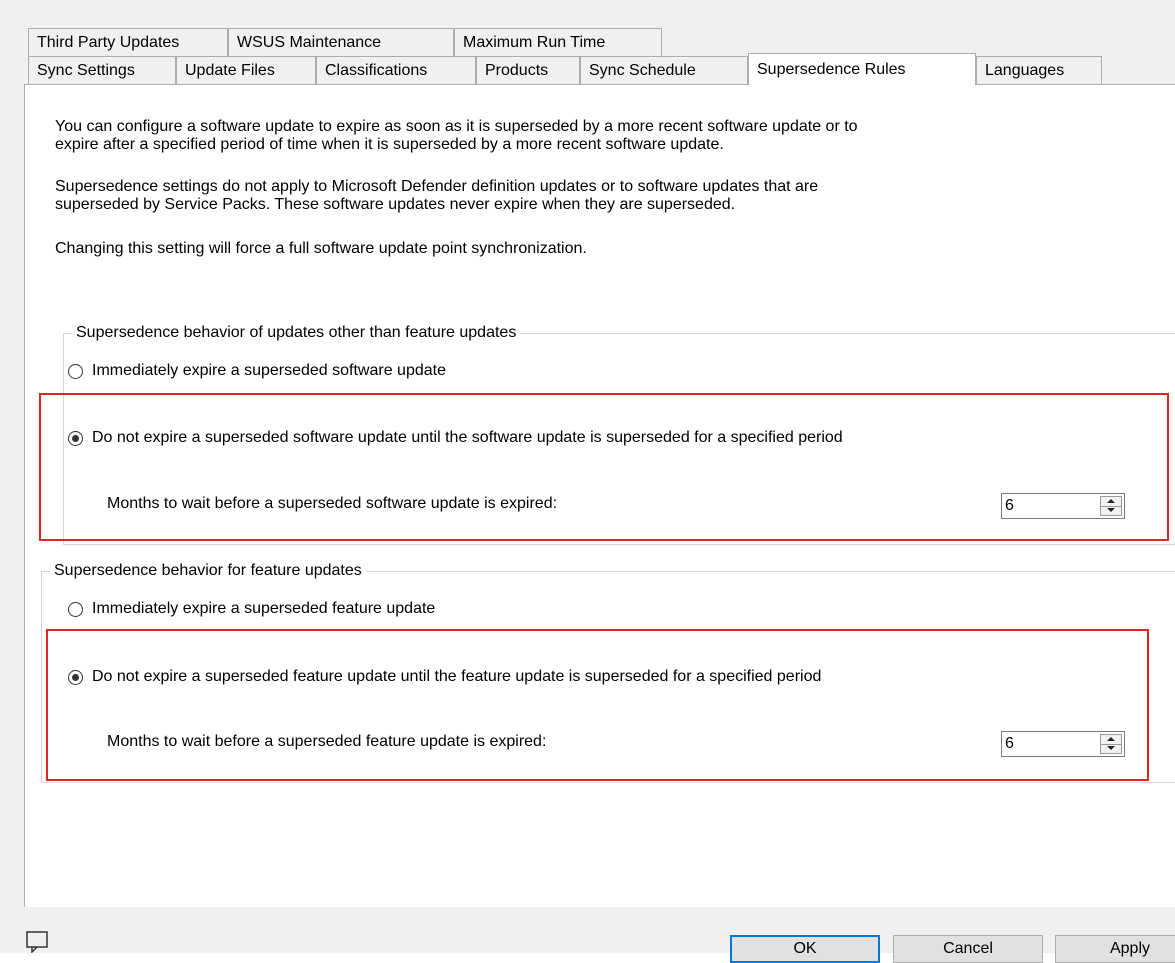 Image resolution: width=1175 pixels, height=963 pixels. I want to click on cancel-button: Cancel, so click(968, 949).